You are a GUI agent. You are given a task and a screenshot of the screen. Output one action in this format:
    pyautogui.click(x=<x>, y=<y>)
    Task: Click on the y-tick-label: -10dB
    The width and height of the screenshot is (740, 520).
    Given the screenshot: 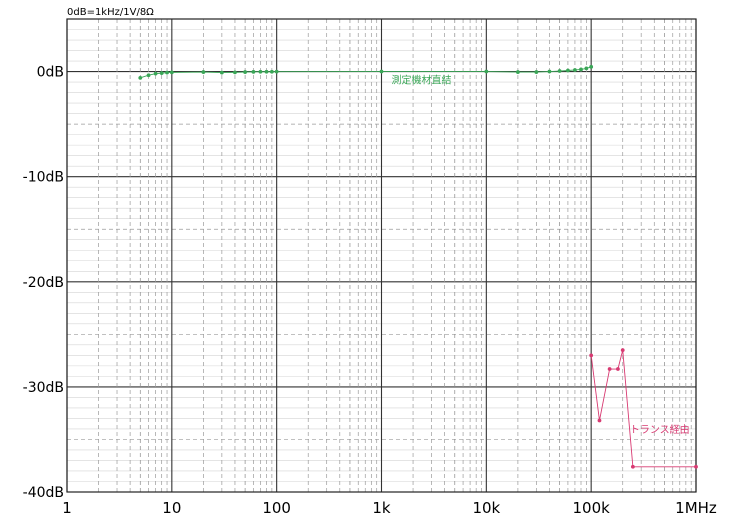 What is the action you would take?
    pyautogui.click(x=43, y=178)
    